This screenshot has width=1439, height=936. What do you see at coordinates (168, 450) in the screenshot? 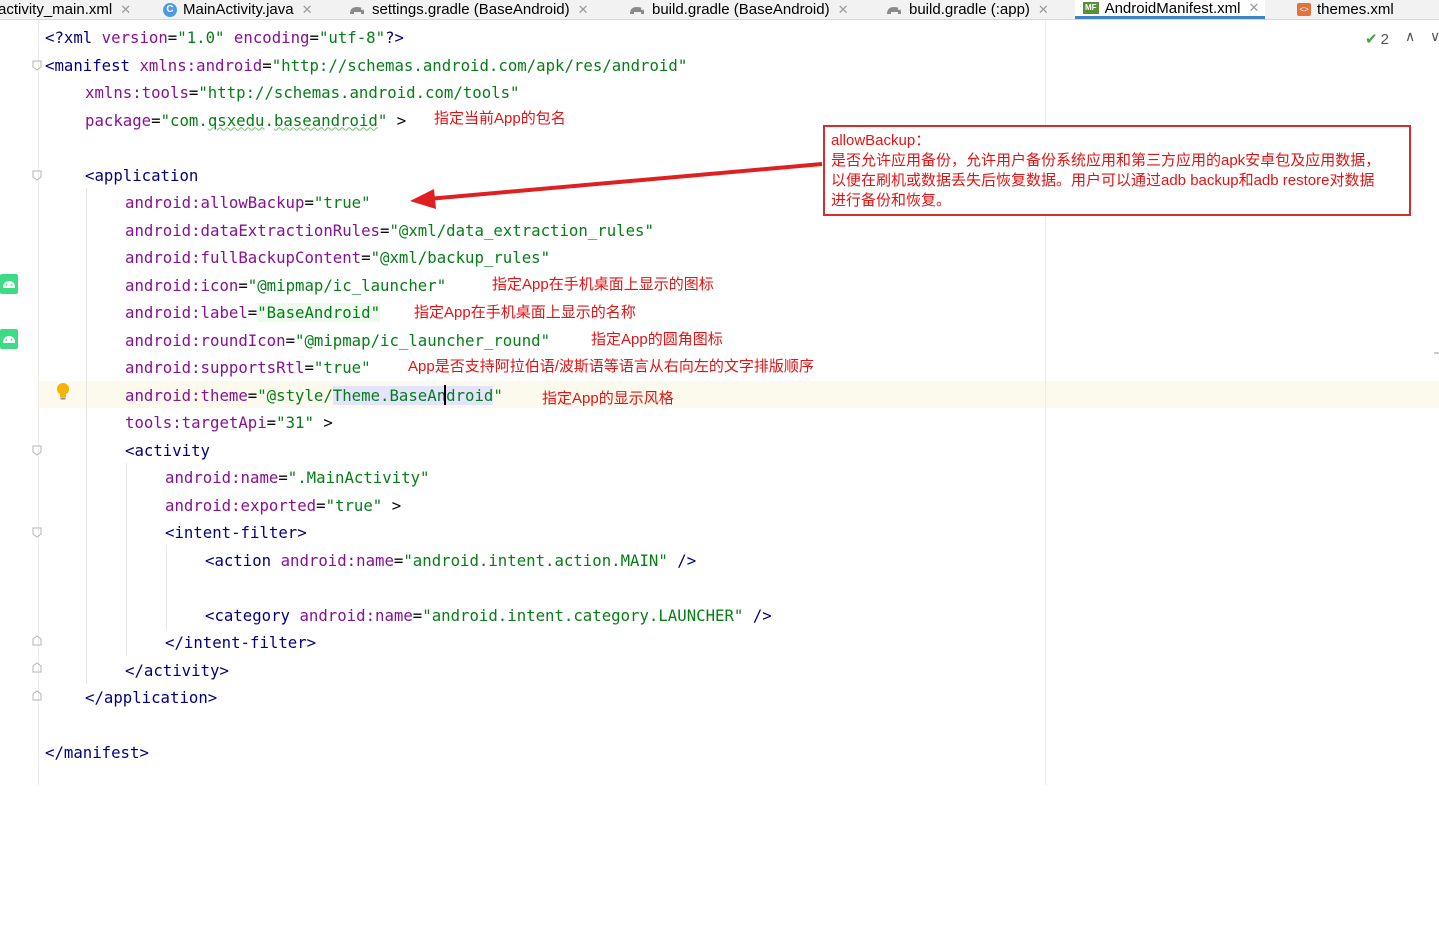
I see `code-line: <activity` at bounding box center [168, 450].